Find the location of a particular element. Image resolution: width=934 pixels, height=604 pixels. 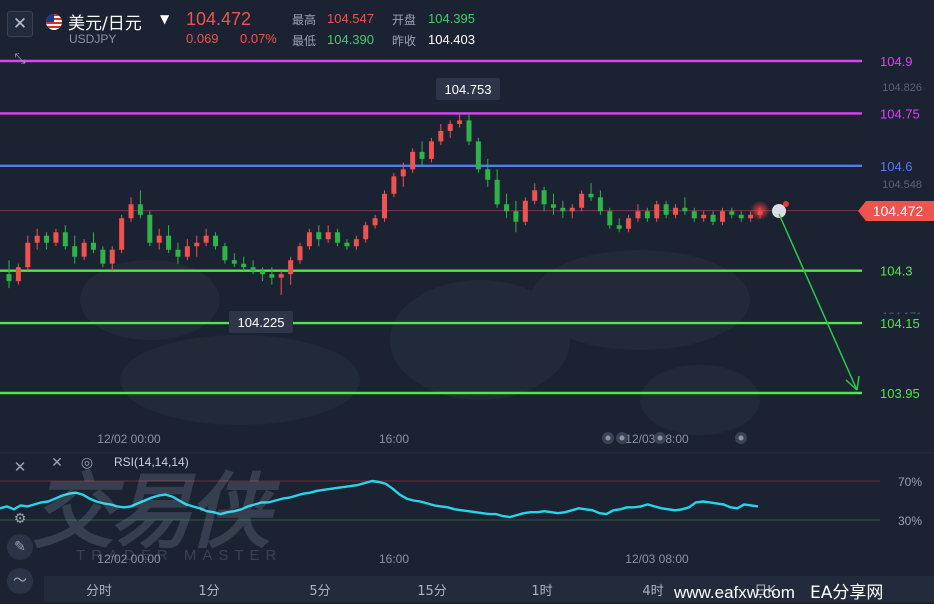

footer-site-name: EA分享网 is located at coordinates (847, 593).